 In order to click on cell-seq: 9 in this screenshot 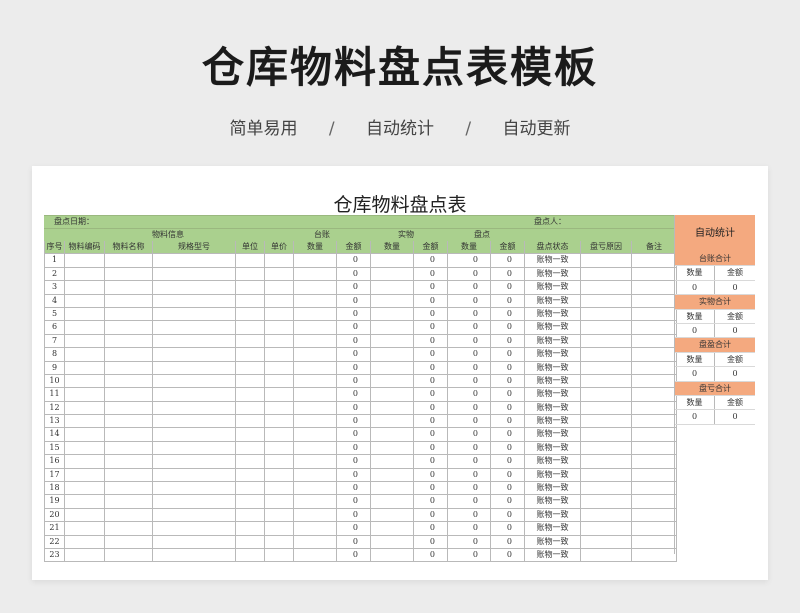, I will do `click(54, 368)`.